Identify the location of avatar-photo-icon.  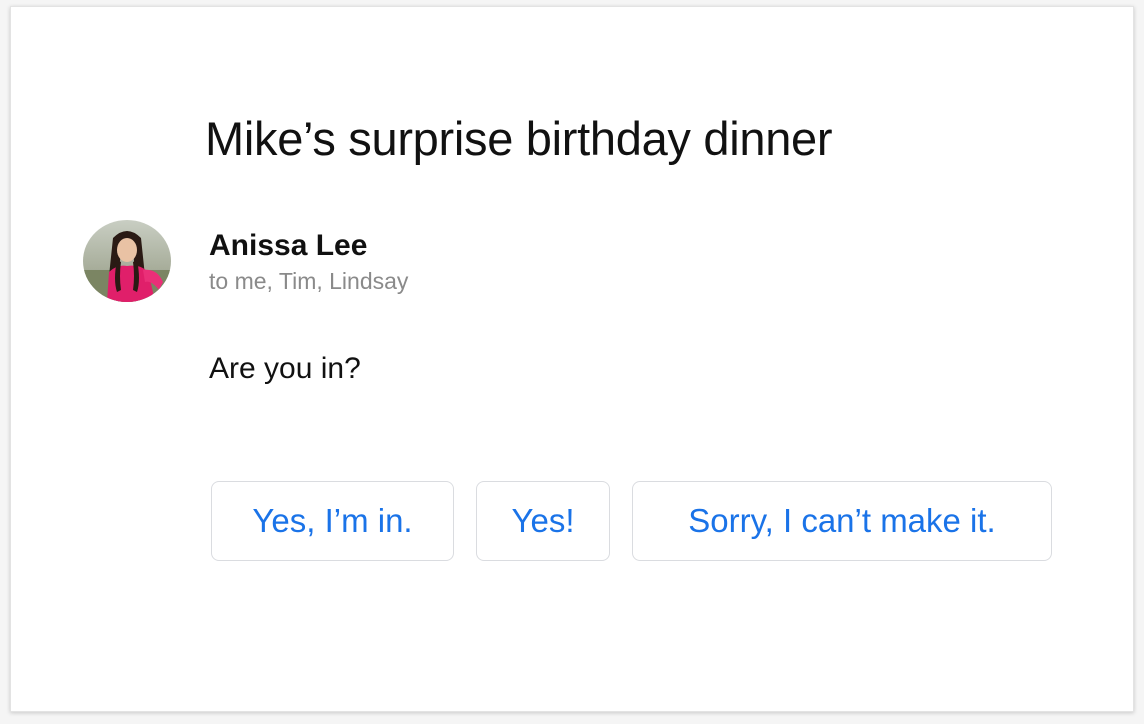
(127, 261).